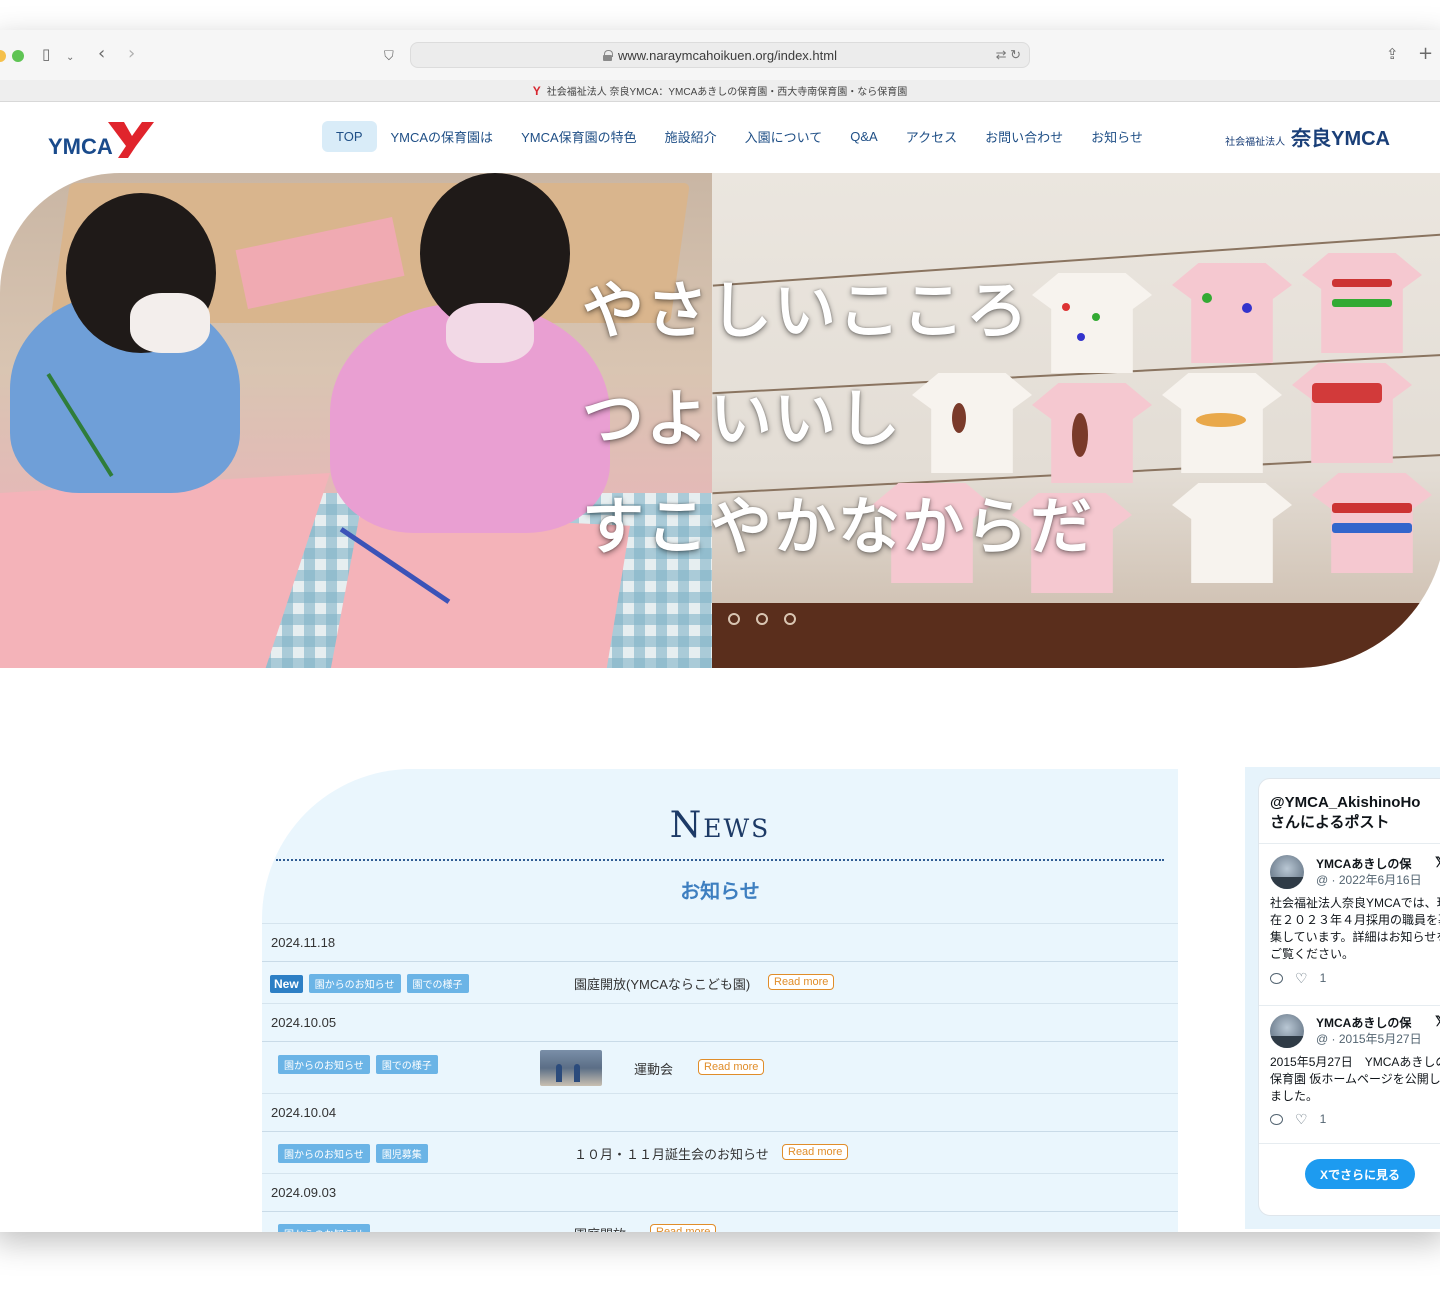  What do you see at coordinates (720, 1221) in the screenshot?
I see `news-item: 園からのお知らせ 園庭開放 Read more` at bounding box center [720, 1221].